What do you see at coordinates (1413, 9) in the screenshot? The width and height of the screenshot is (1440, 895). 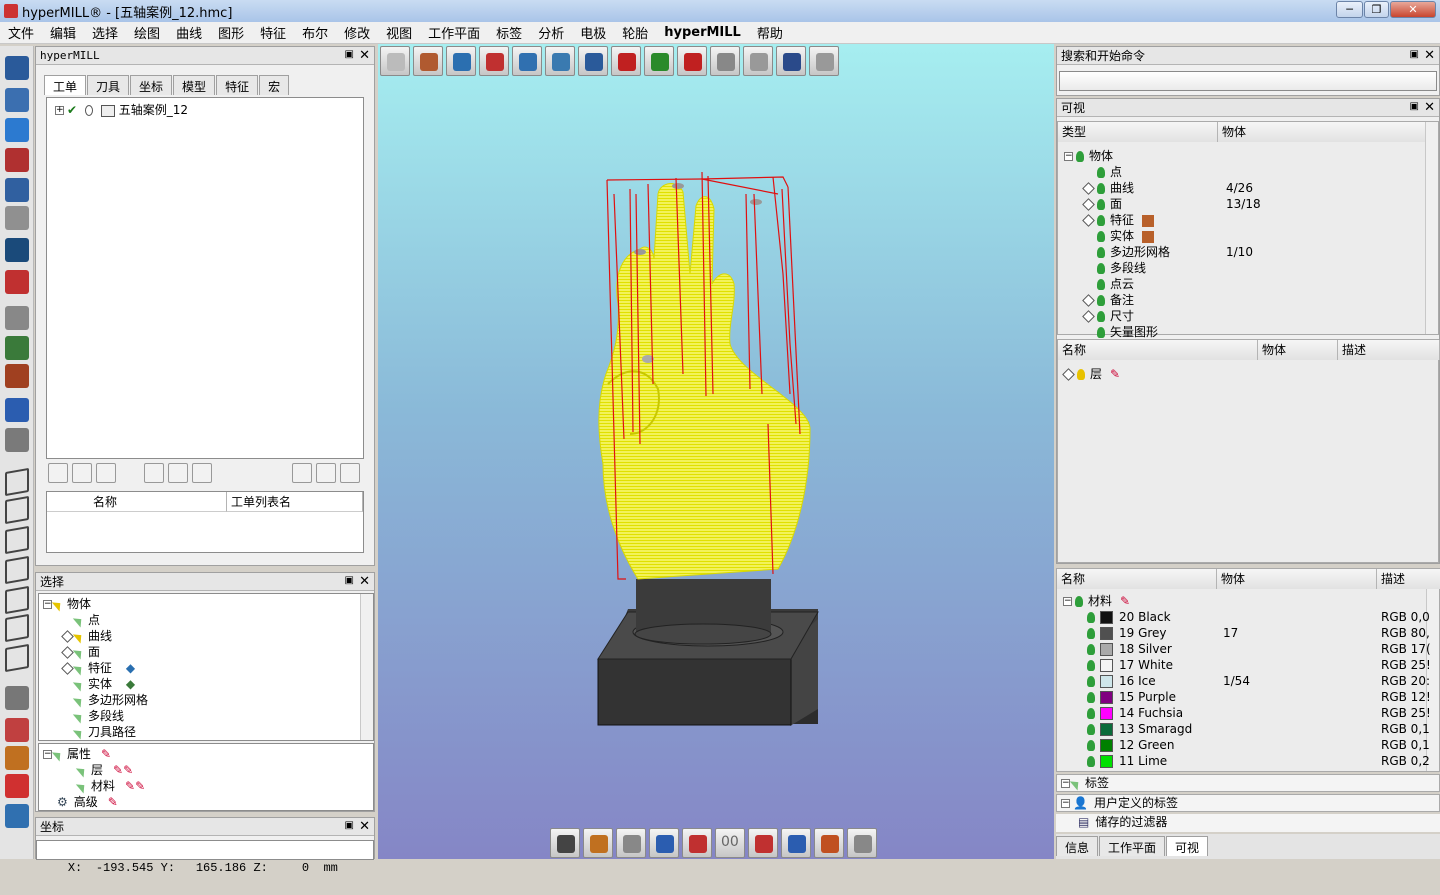 I see `close-button: ✕` at bounding box center [1413, 9].